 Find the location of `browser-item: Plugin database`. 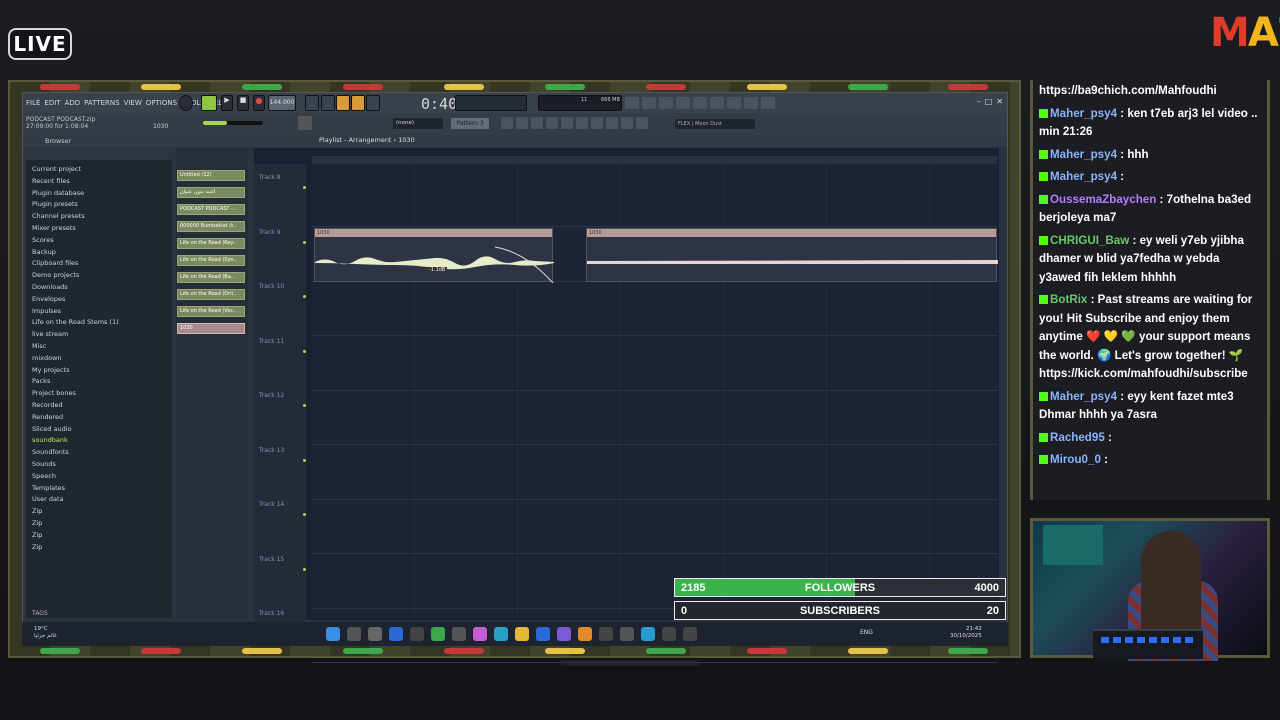

browser-item: Plugin database is located at coordinates (75, 194).